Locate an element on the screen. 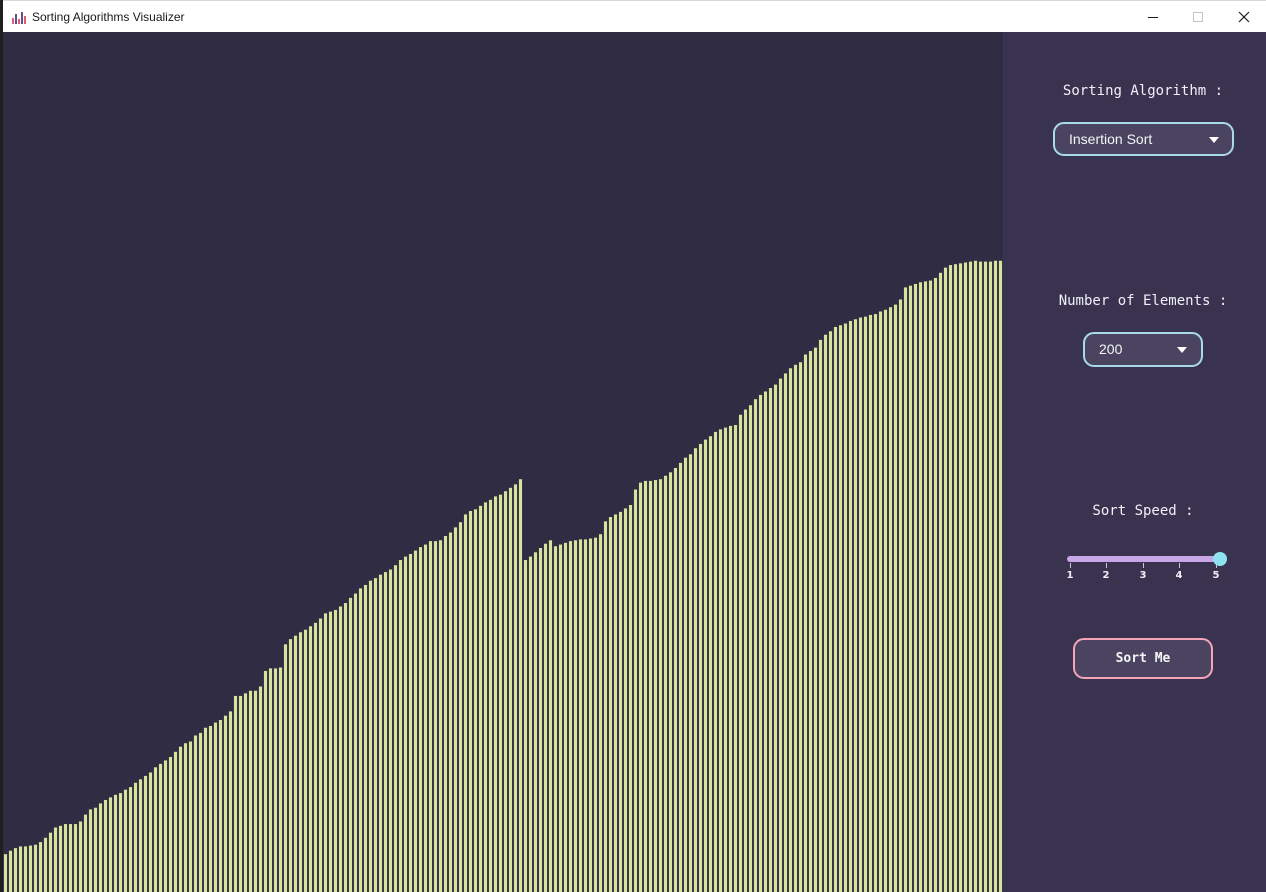 Image resolution: width=1266 pixels, height=892 pixels. close-button is located at coordinates (1243, 16).